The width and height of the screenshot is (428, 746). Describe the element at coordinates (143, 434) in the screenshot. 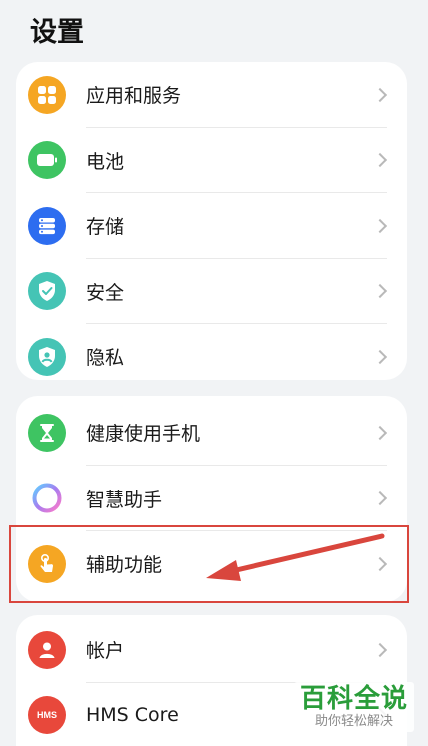

I see `settings-item-label: 健康使用手机` at that location.